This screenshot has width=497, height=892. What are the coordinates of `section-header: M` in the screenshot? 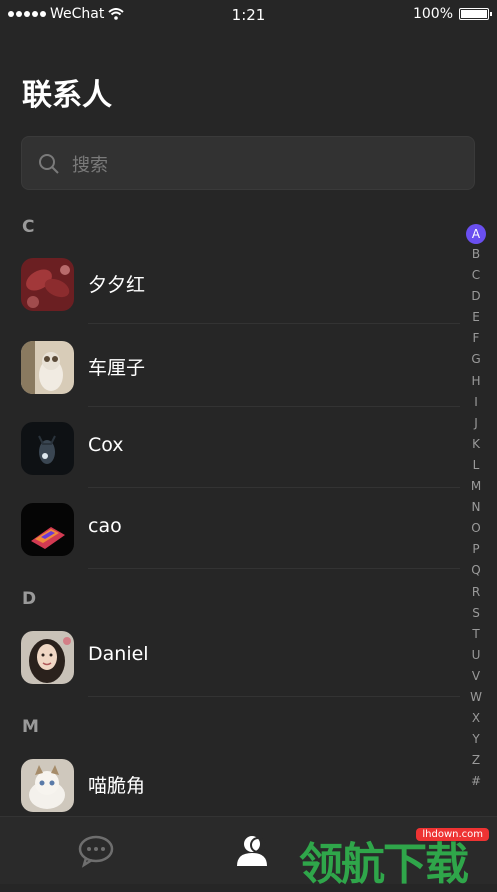 It's located at (30, 727).